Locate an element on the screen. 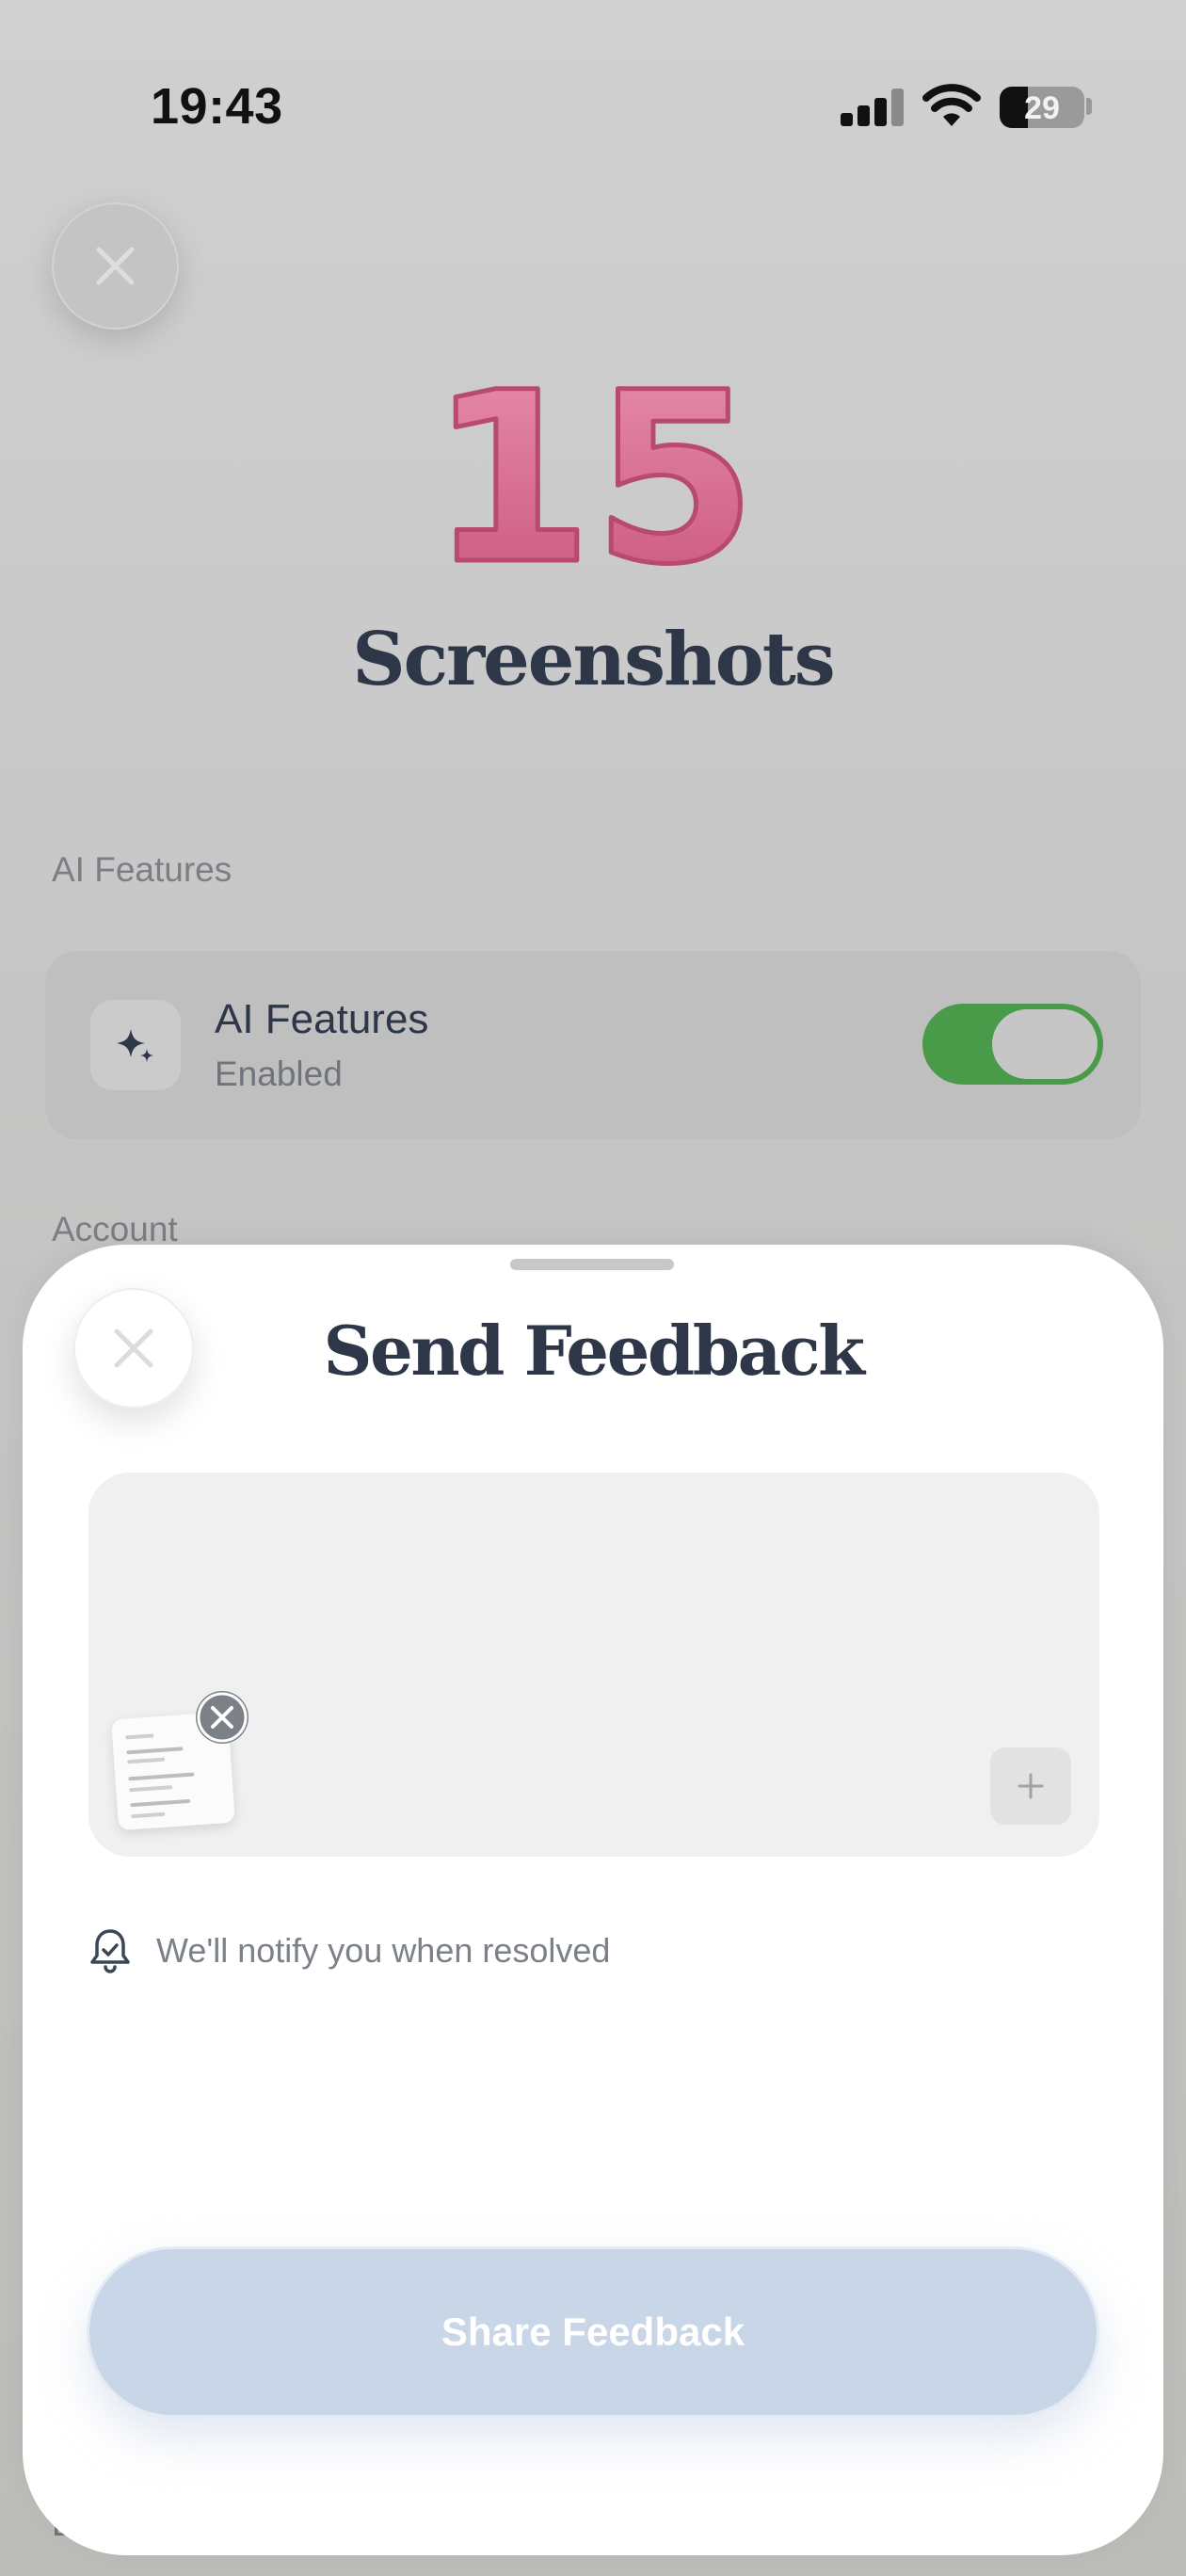 The image size is (1186, 2576). close-icon is located at coordinates (115, 266).